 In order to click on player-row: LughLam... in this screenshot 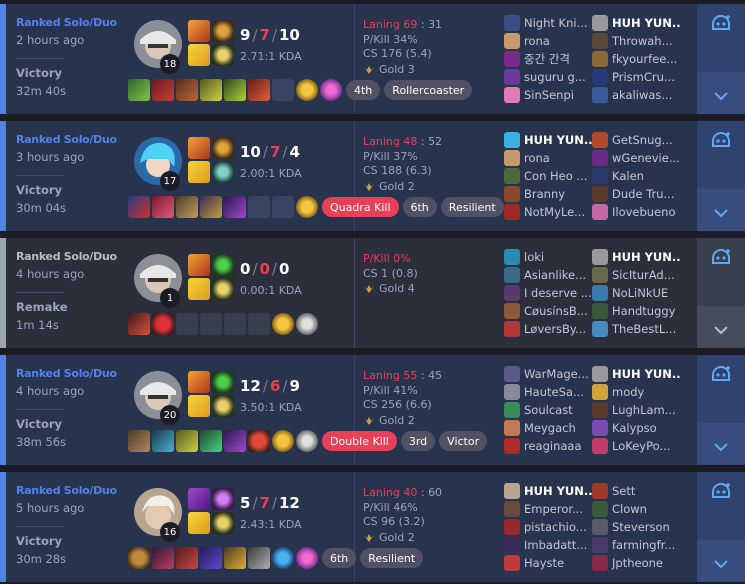, I will do `click(636, 410)`.